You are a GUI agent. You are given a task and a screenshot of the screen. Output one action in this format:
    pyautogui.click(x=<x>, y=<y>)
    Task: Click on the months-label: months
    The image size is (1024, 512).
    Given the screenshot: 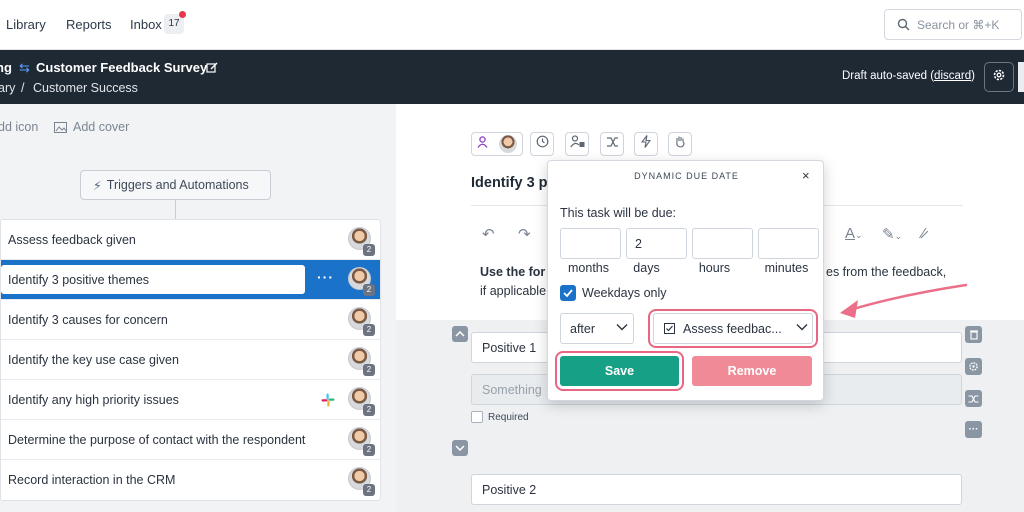 What is the action you would take?
    pyautogui.click(x=588, y=268)
    